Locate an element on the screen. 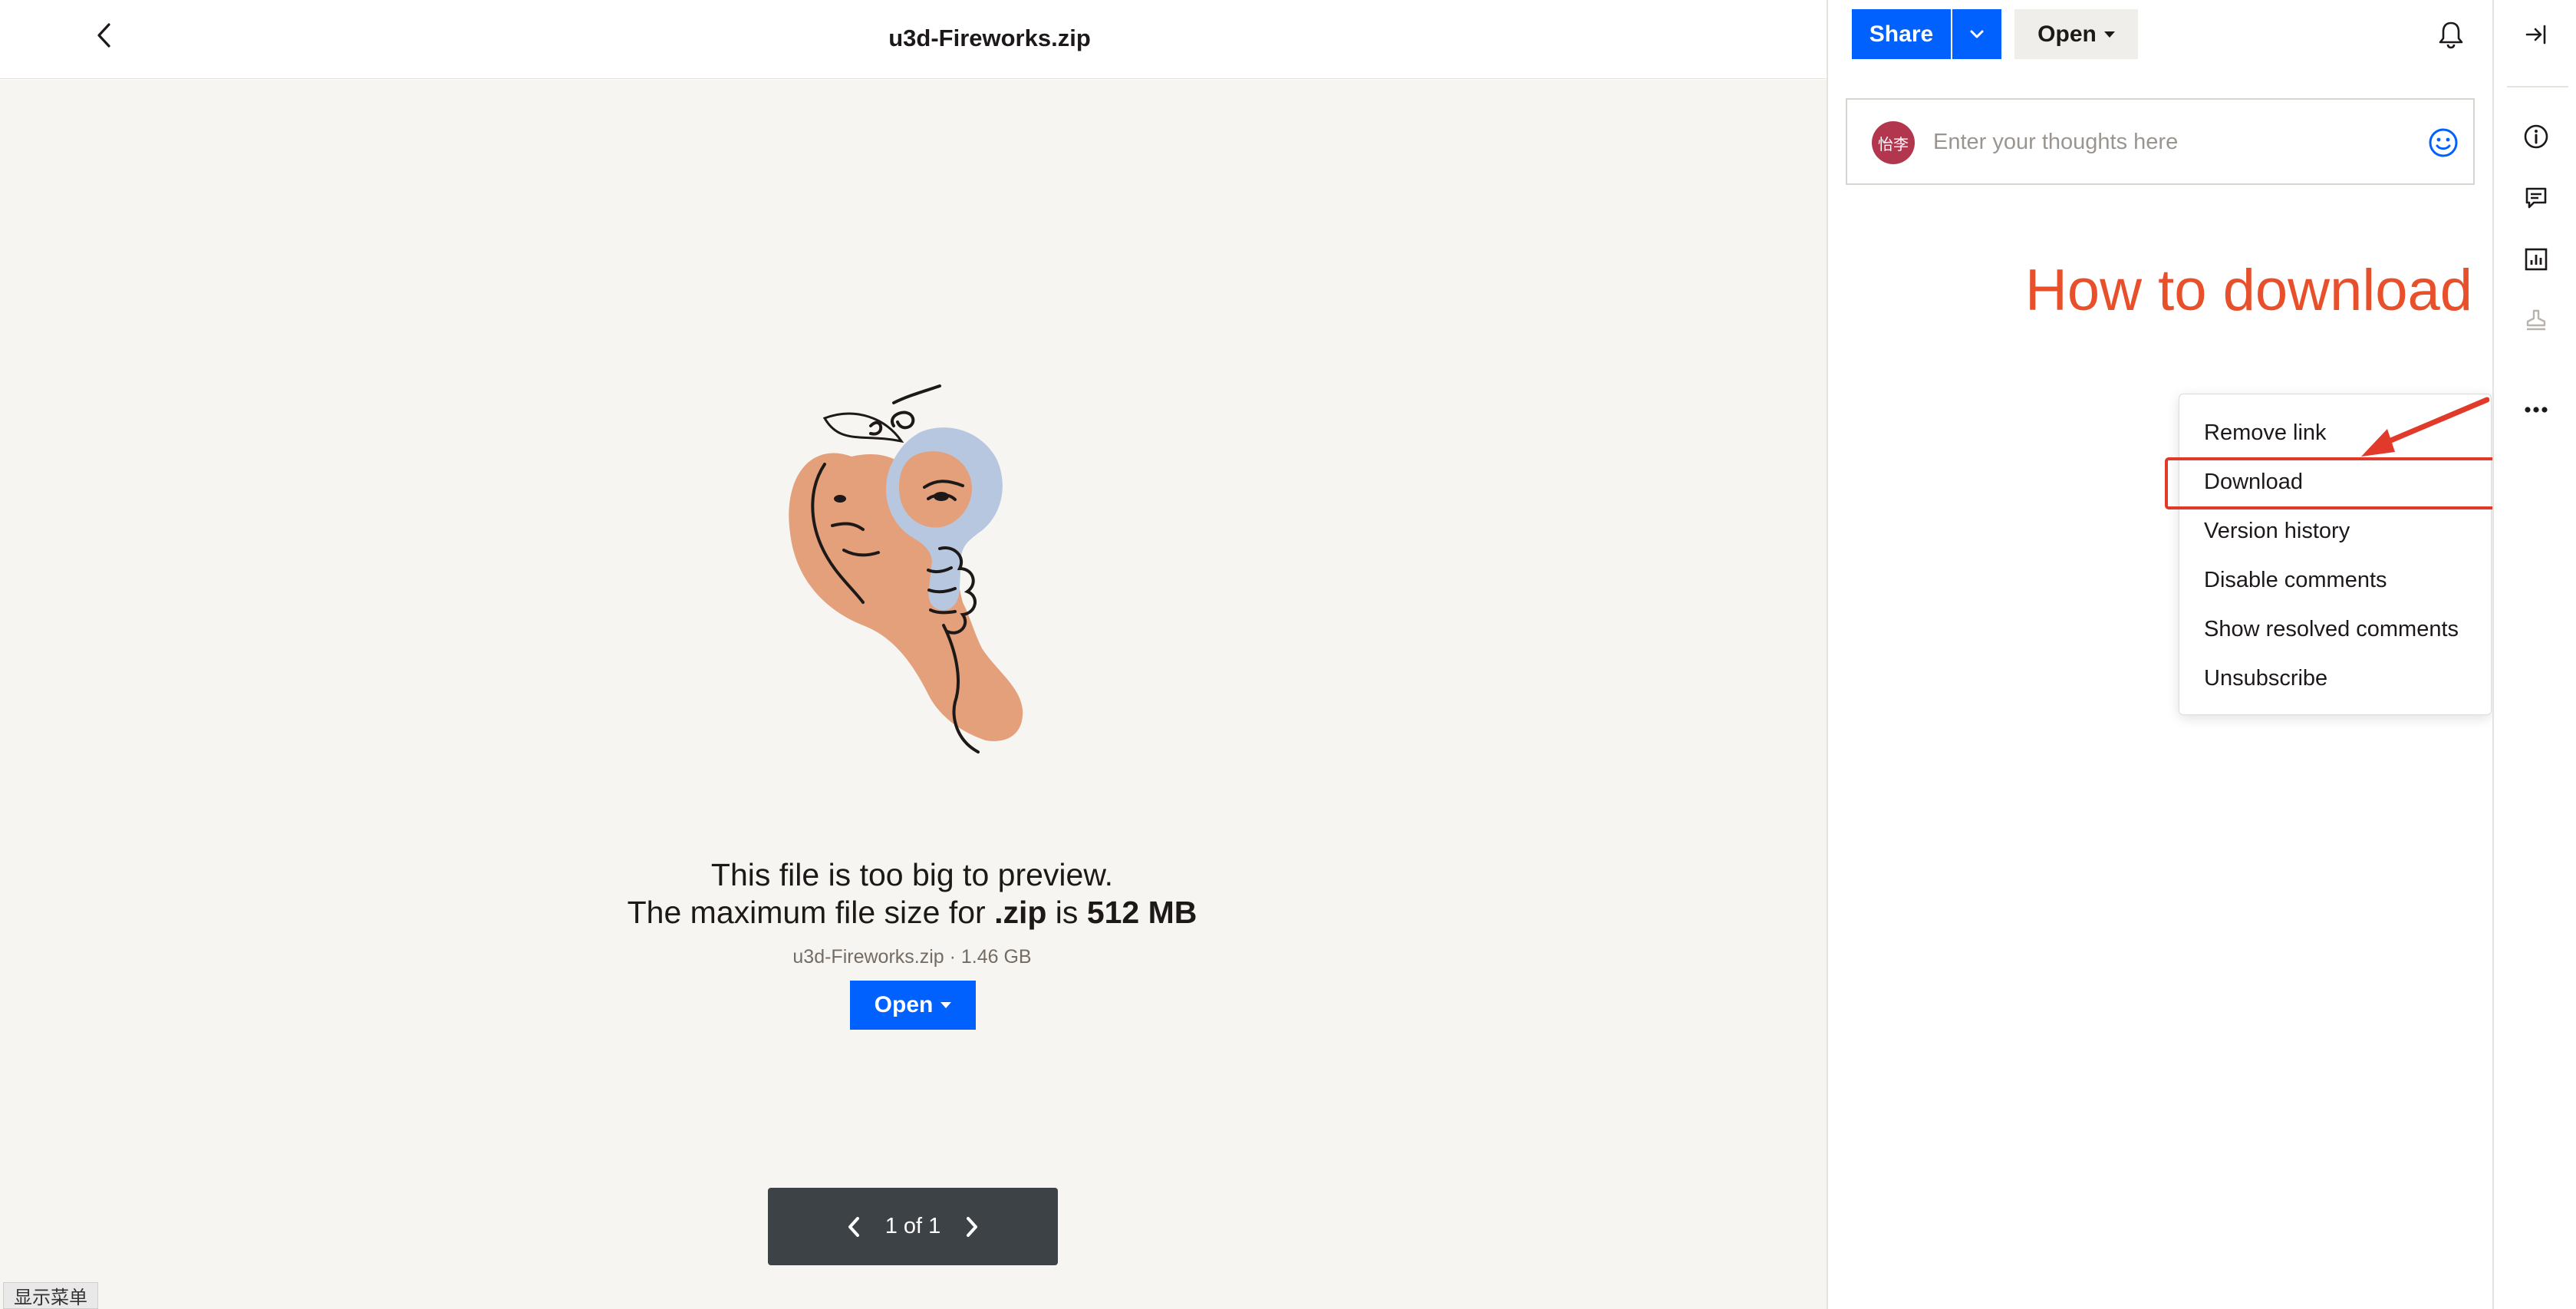 Image resolution: width=2576 pixels, height=1309 pixels. activity-icon is located at coordinates (2536, 259).